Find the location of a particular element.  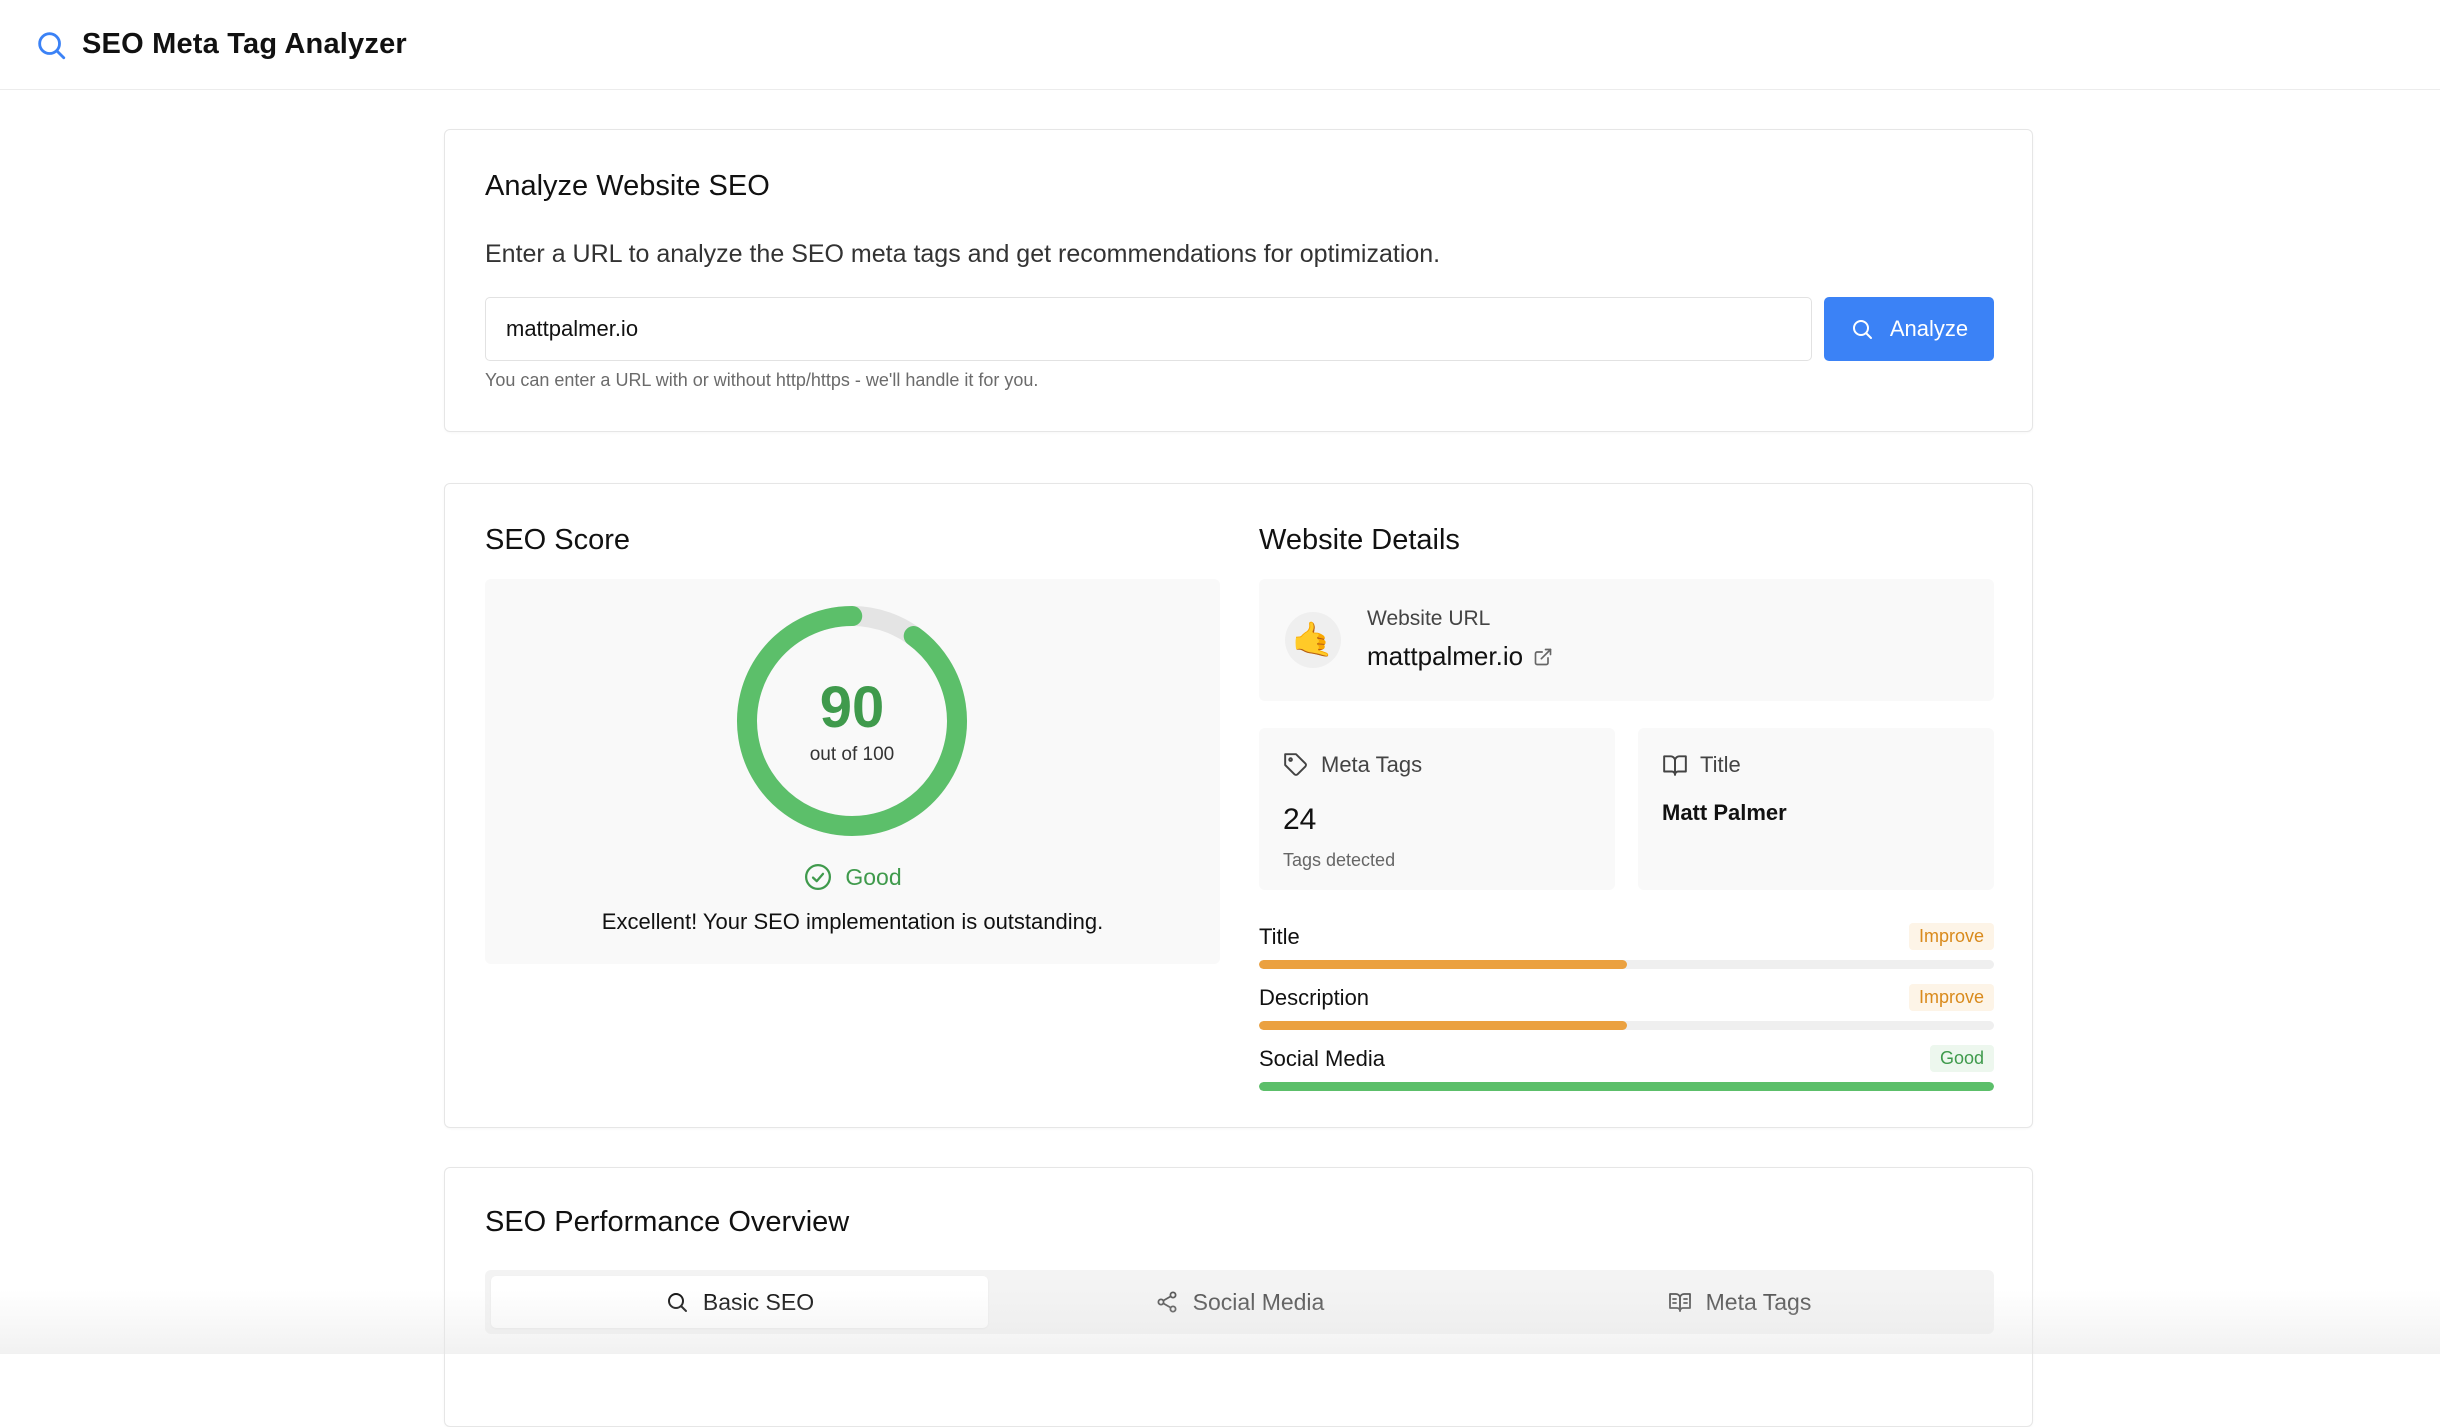

analyze-button-label: Analyze is located at coordinates (1929, 328).